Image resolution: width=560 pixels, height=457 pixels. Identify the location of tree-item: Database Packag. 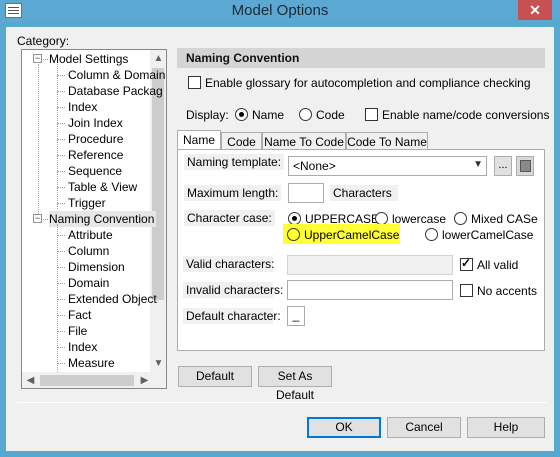
(116, 91).